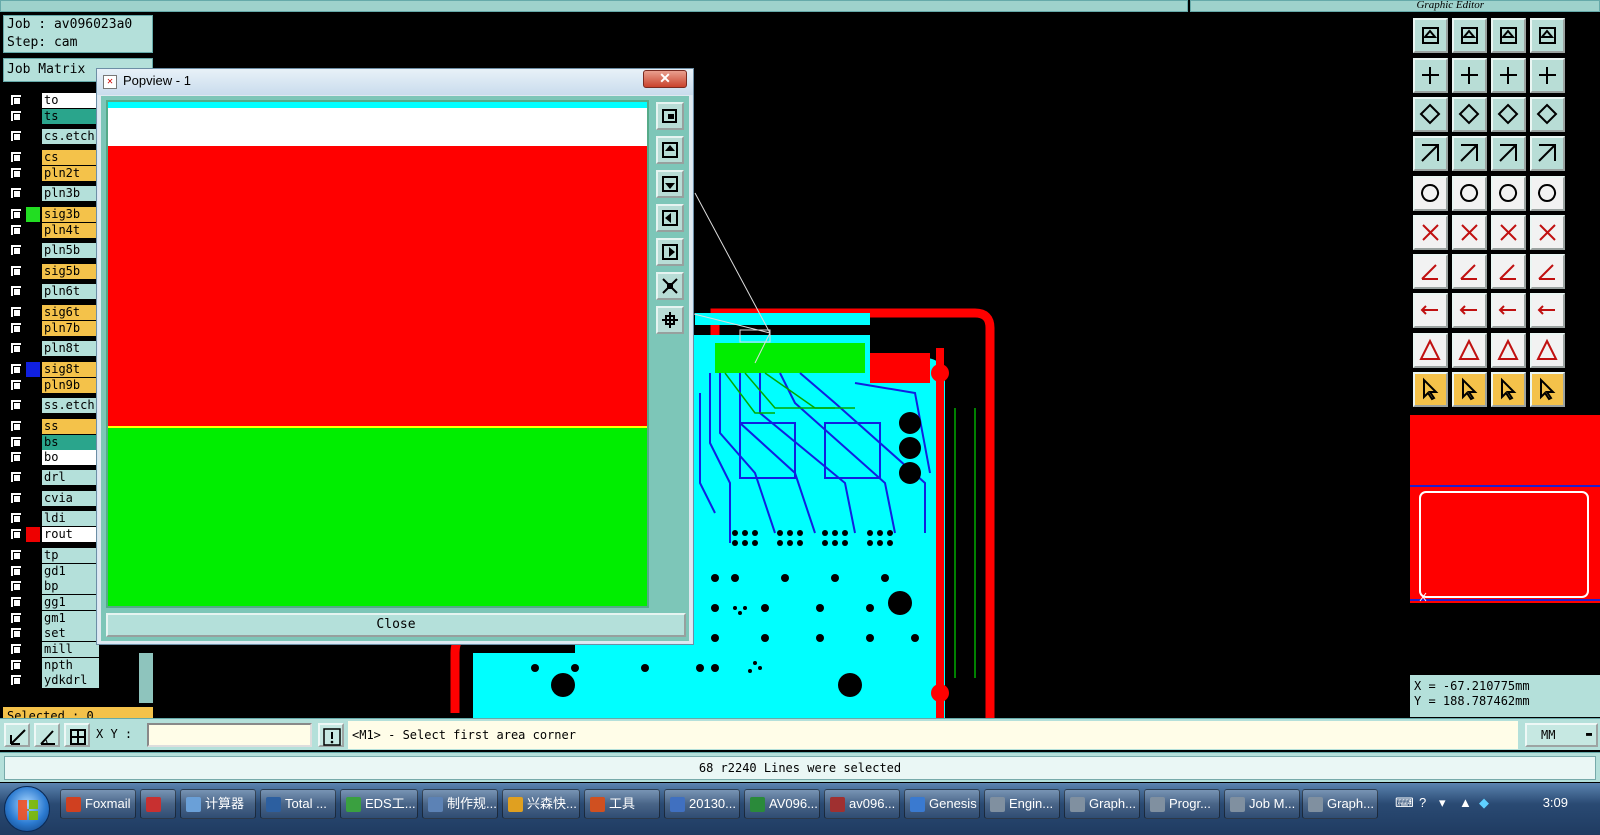 The height and width of the screenshot is (835, 1600). Describe the element at coordinates (1430, 153) in the screenshot. I see `config-icon` at that location.